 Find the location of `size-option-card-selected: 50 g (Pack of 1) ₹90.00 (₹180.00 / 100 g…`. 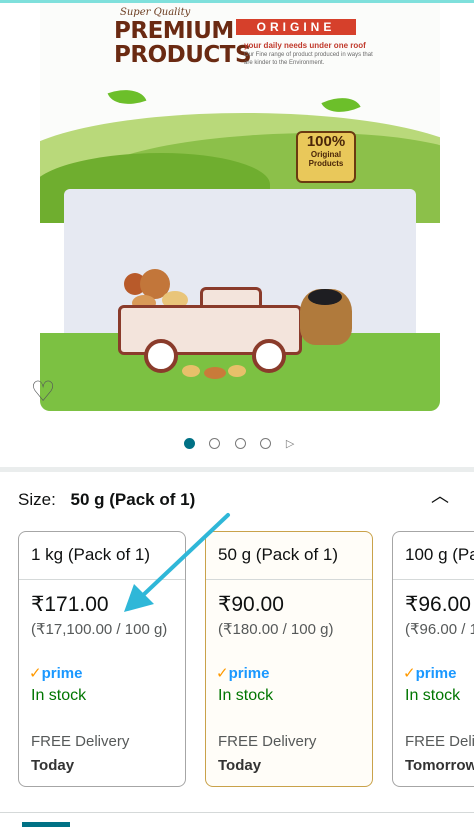

size-option-card-selected: 50 g (Pack of 1) ₹90.00 (₹180.00 / 100 g… is located at coordinates (289, 659).